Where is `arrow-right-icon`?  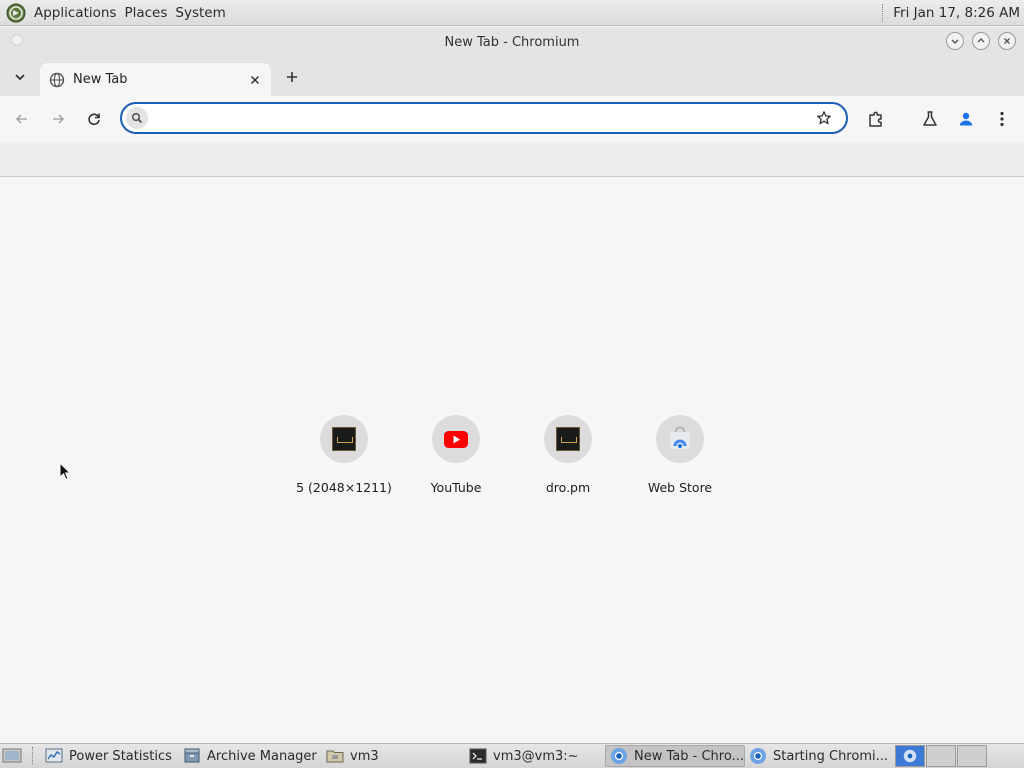
arrow-right-icon is located at coordinates (59, 119).